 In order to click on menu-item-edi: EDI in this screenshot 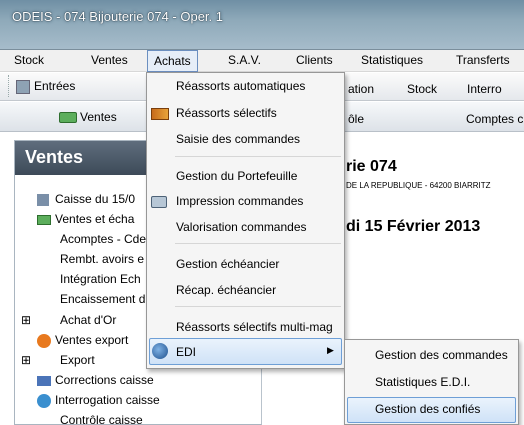, I will do `click(186, 352)`.